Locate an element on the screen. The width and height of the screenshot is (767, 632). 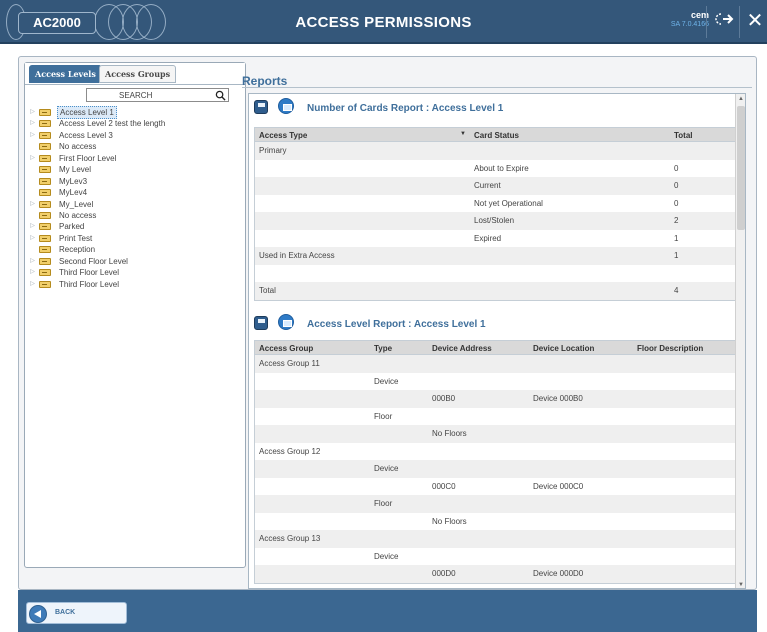
table-header: Access Type ▼ Card Status Total is located at coordinates (497, 135).